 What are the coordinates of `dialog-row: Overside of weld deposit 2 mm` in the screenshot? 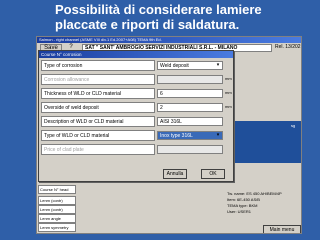 It's located at (137, 107).